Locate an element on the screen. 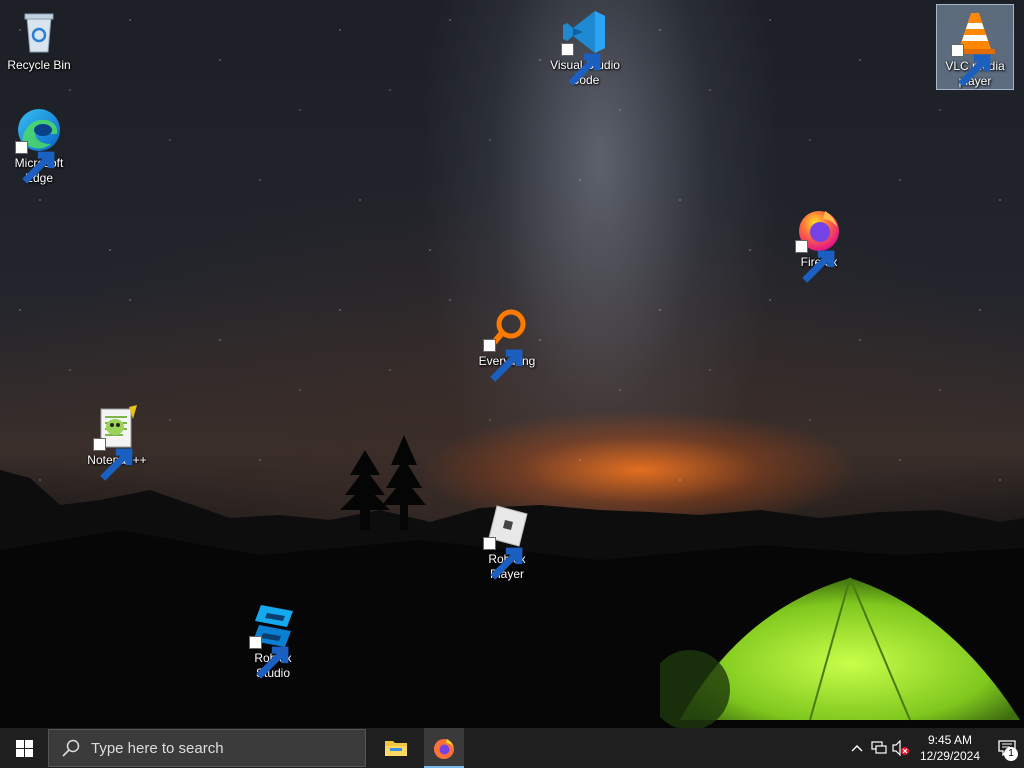  desktop-icon-recycle-bin: Recycle Bin is located at coordinates (39, 38).